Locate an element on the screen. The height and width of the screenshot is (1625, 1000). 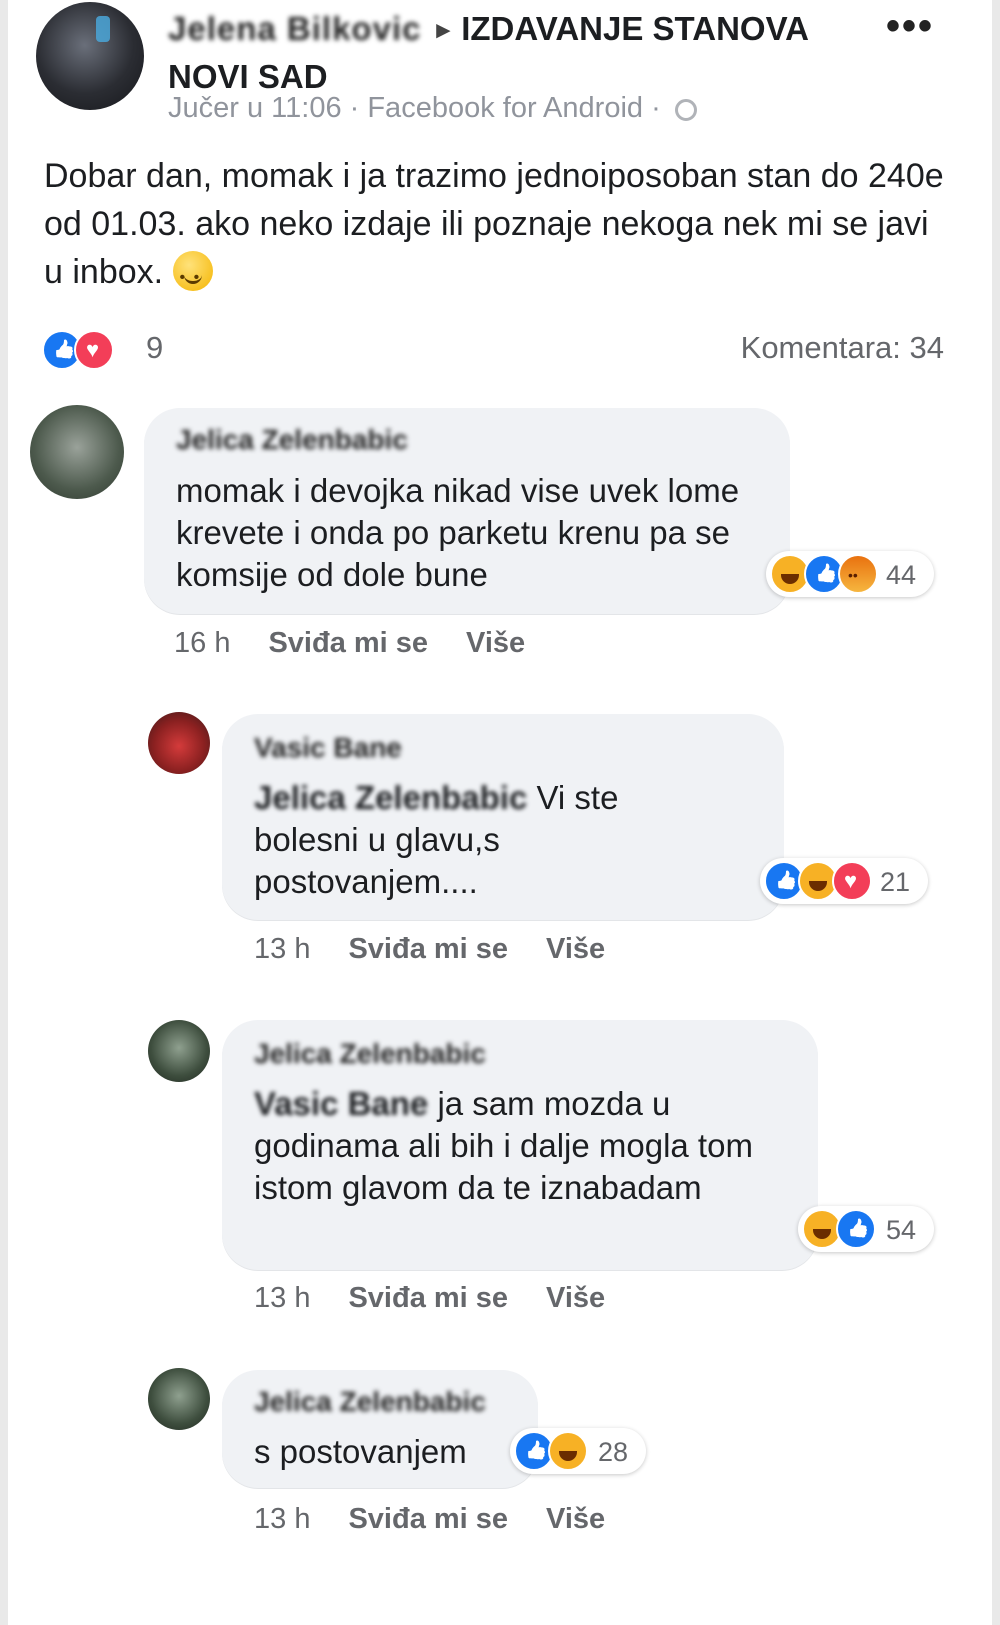
commenter-name: Vasic Bane is located at coordinates (328, 748).